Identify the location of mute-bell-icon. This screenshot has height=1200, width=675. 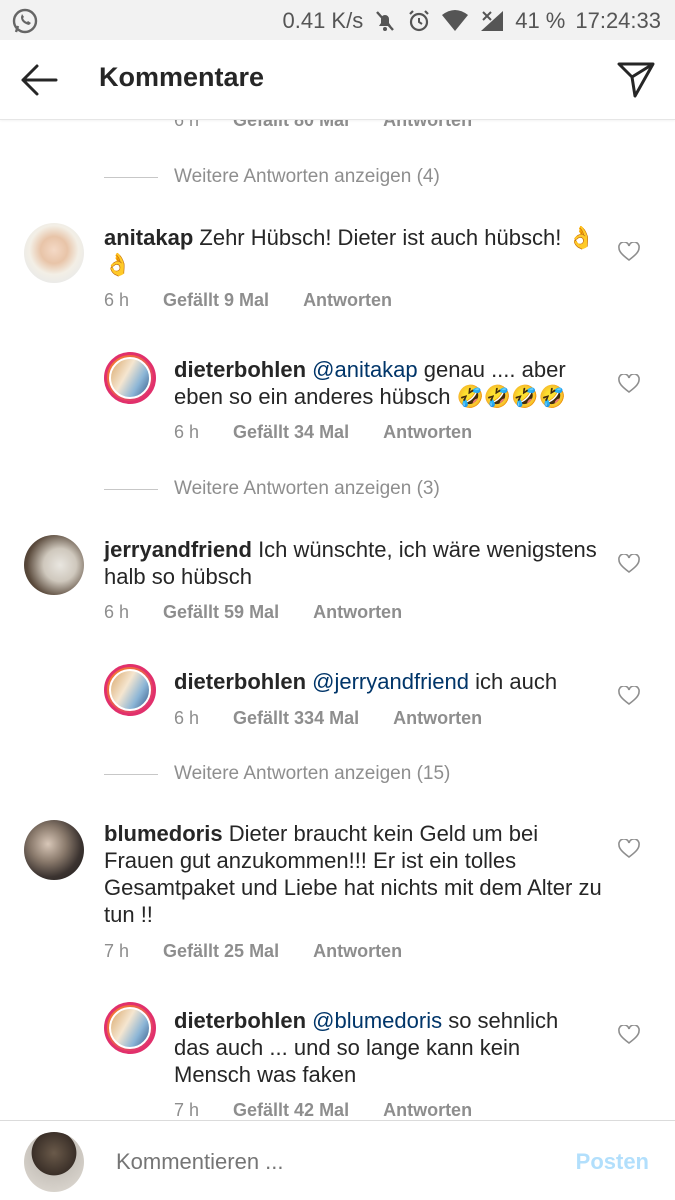
(385, 21).